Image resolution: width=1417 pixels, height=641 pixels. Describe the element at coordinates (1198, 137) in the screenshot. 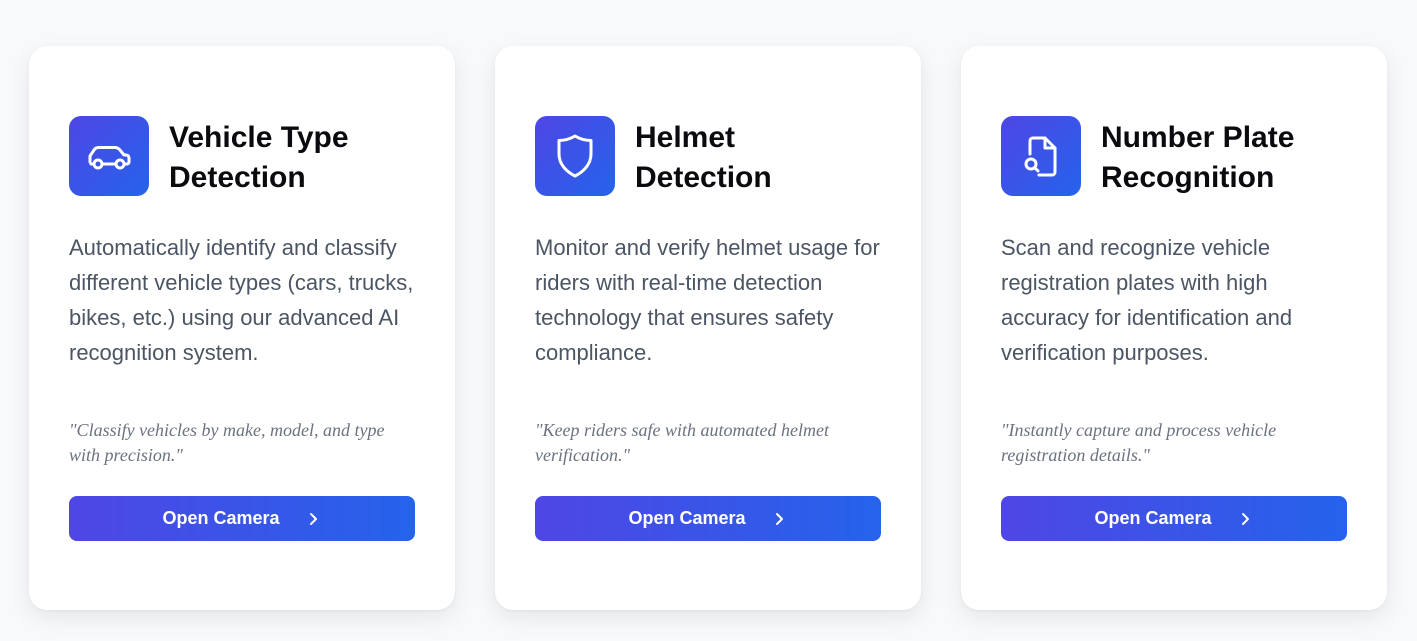

I see `card-title-line1: Number Plate` at that location.